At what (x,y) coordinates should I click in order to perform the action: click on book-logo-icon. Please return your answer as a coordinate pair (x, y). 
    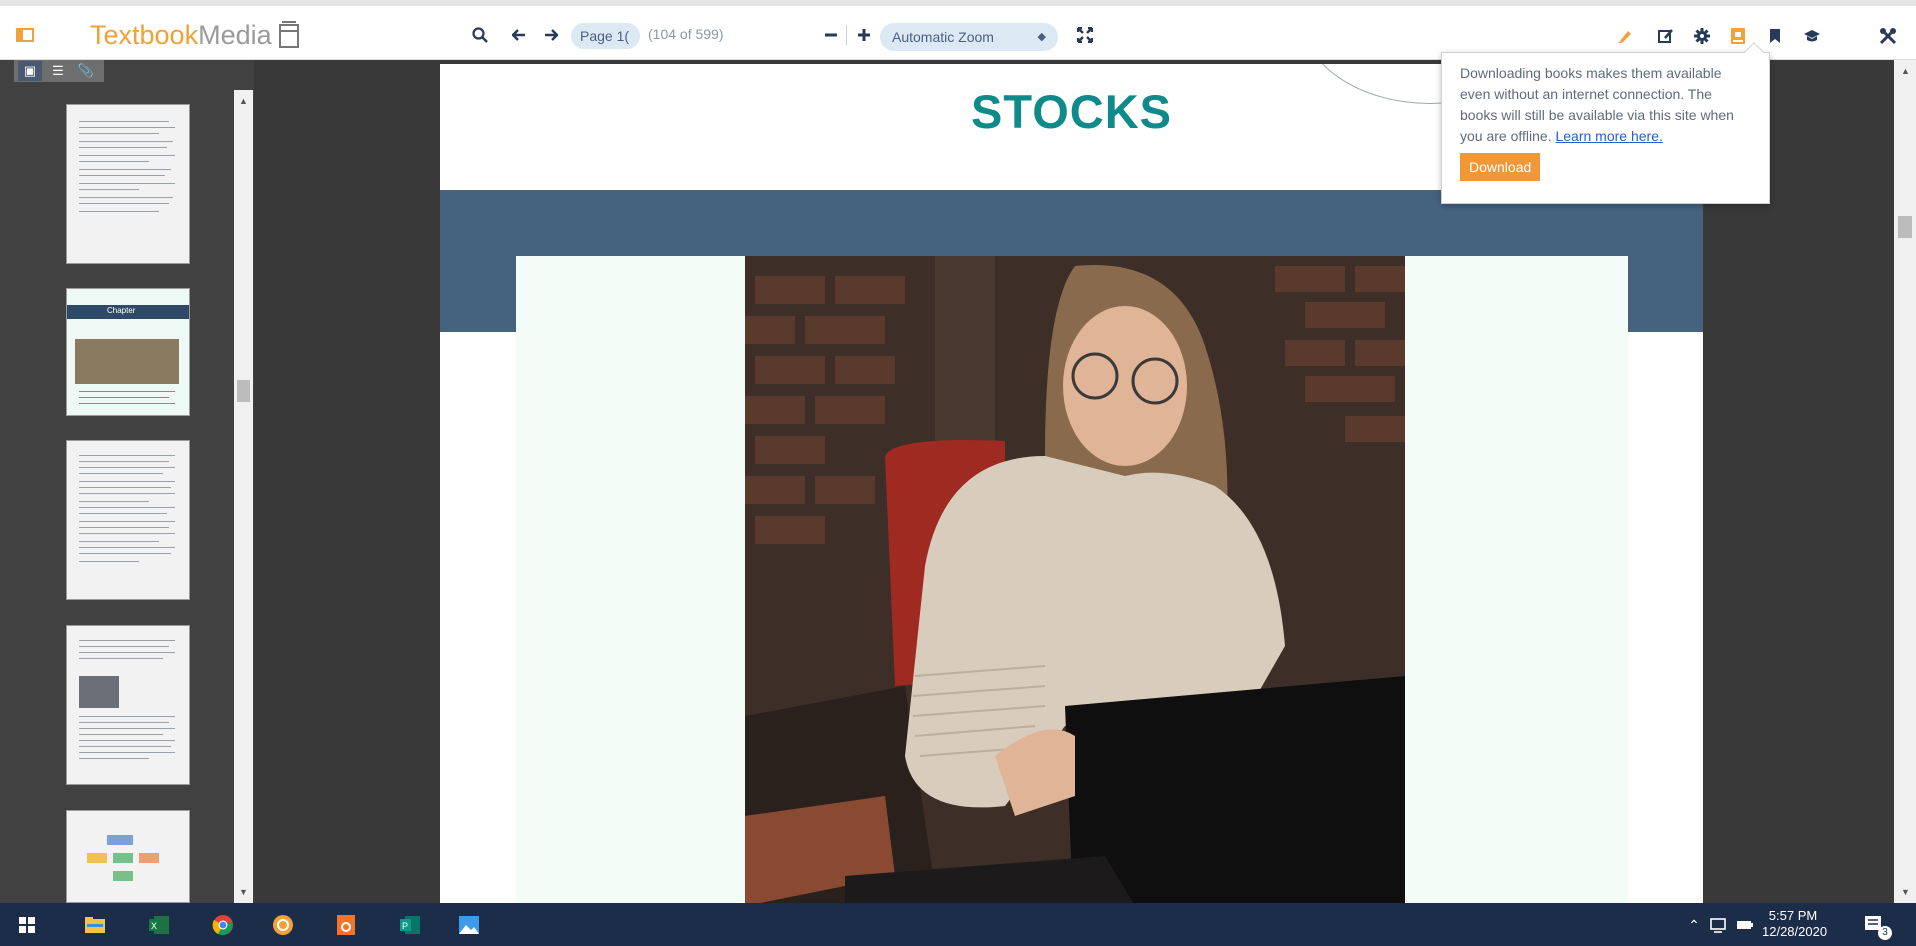
    Looking at the image, I should click on (288, 34).